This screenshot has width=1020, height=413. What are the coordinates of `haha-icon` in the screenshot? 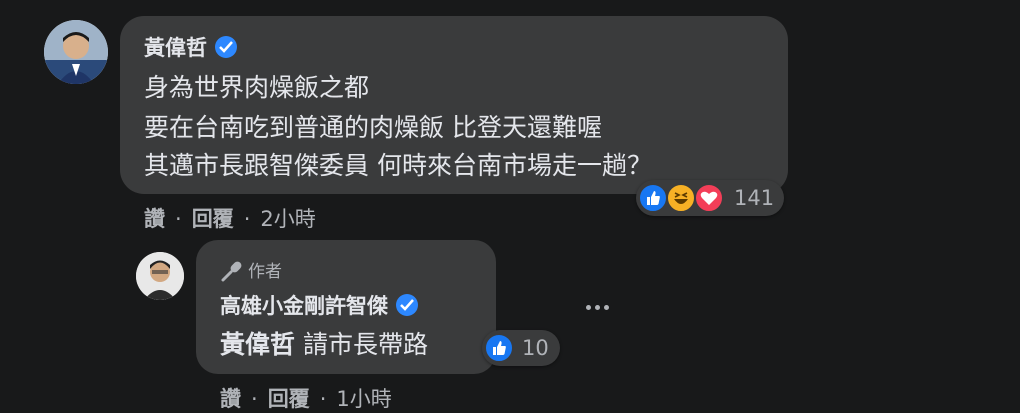 It's located at (681, 198).